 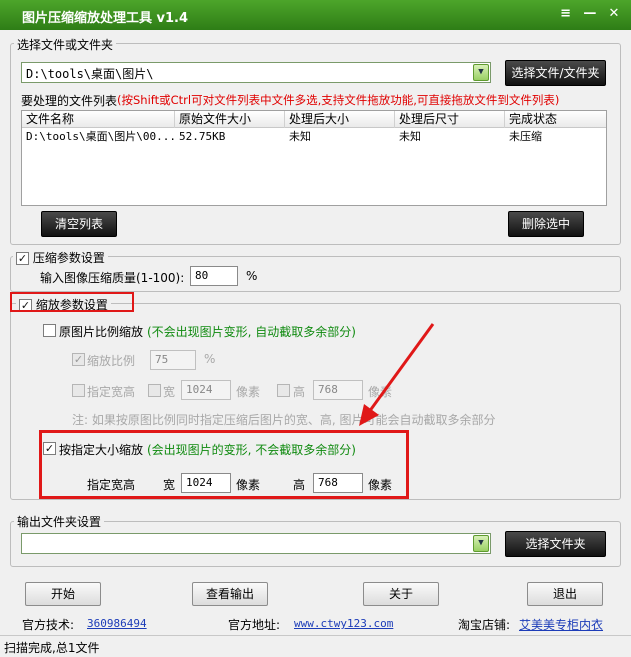 What do you see at coordinates (169, 392) in the screenshot?
I see `width-label: 宽` at bounding box center [169, 392].